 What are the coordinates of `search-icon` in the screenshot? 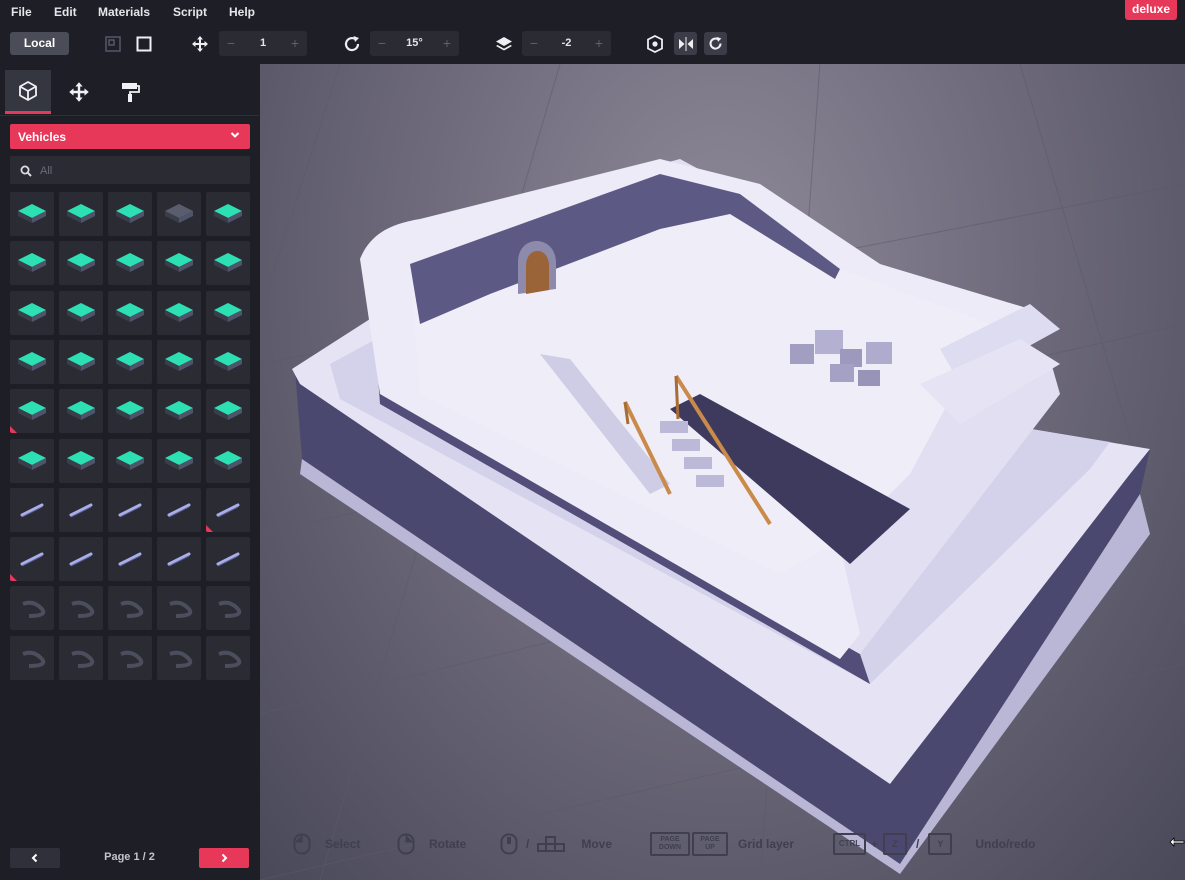 It's located at (26, 173).